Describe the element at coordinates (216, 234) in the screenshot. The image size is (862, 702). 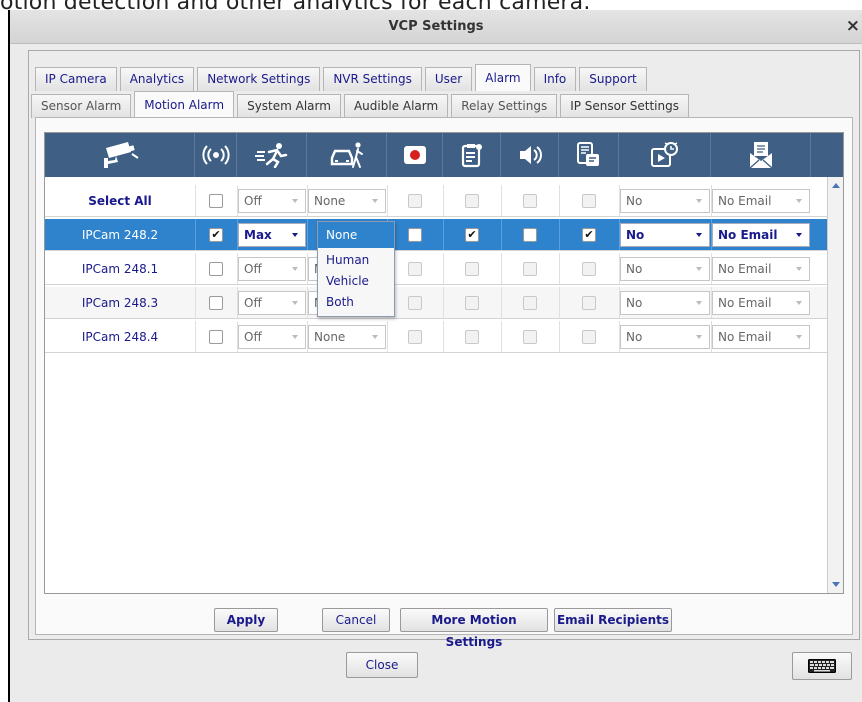
I see `motion-checkbox: ✔` at that location.